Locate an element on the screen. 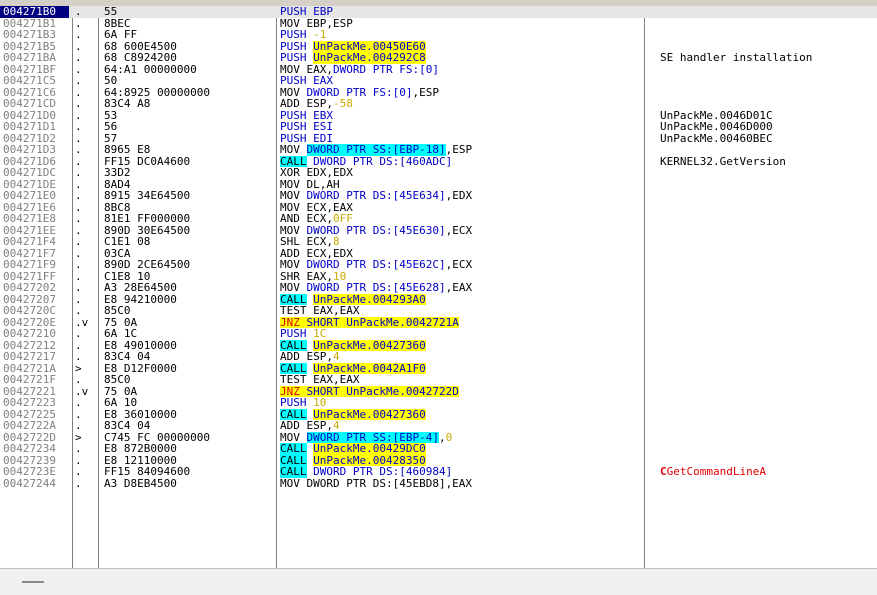  asm-token: DWORD PTR FS:[0] is located at coordinates (359, 92).